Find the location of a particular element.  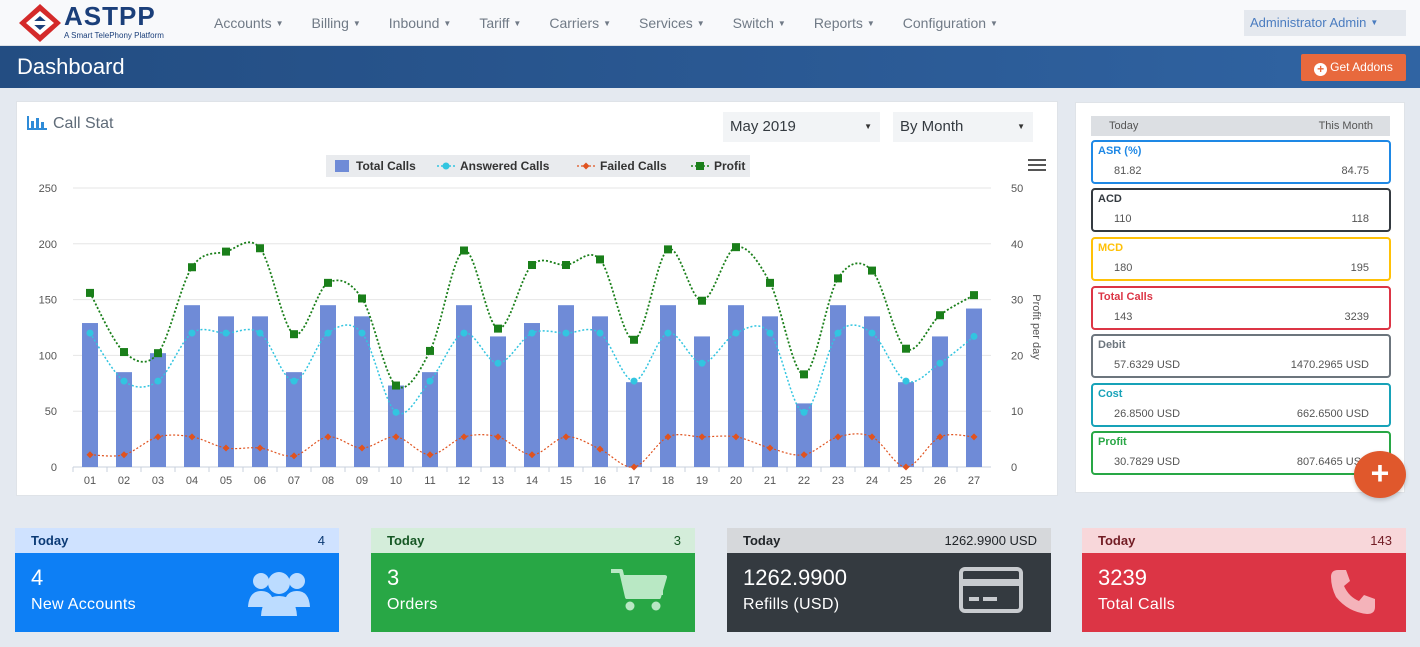

menu-accounts: Accounts ▼ is located at coordinates (249, 23).